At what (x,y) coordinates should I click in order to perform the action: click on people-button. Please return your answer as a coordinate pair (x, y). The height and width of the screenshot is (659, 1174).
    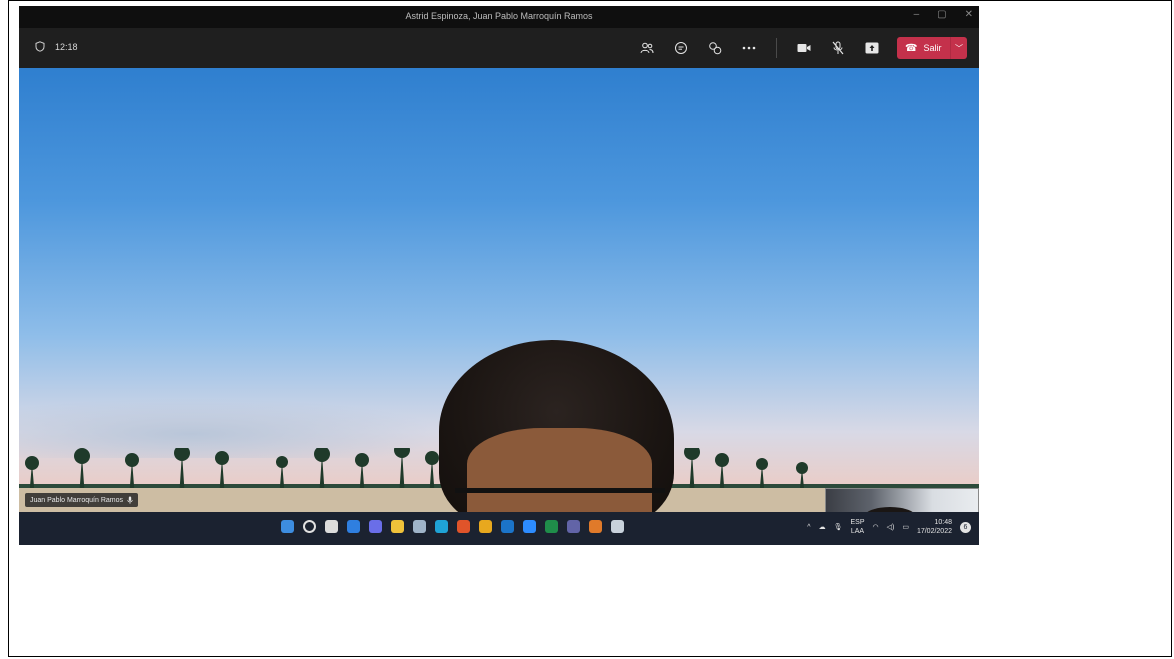
    Looking at the image, I should click on (647, 48).